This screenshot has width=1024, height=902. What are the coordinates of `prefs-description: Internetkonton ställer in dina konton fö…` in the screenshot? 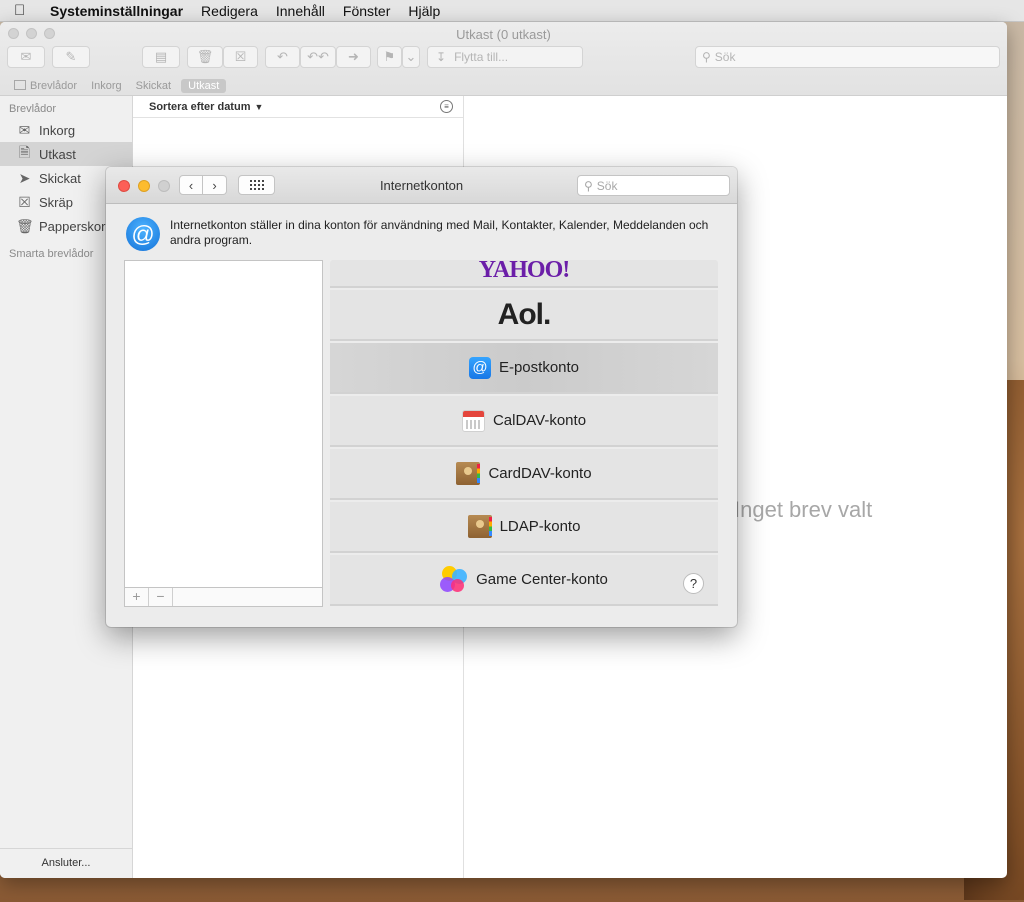 It's located at (439, 232).